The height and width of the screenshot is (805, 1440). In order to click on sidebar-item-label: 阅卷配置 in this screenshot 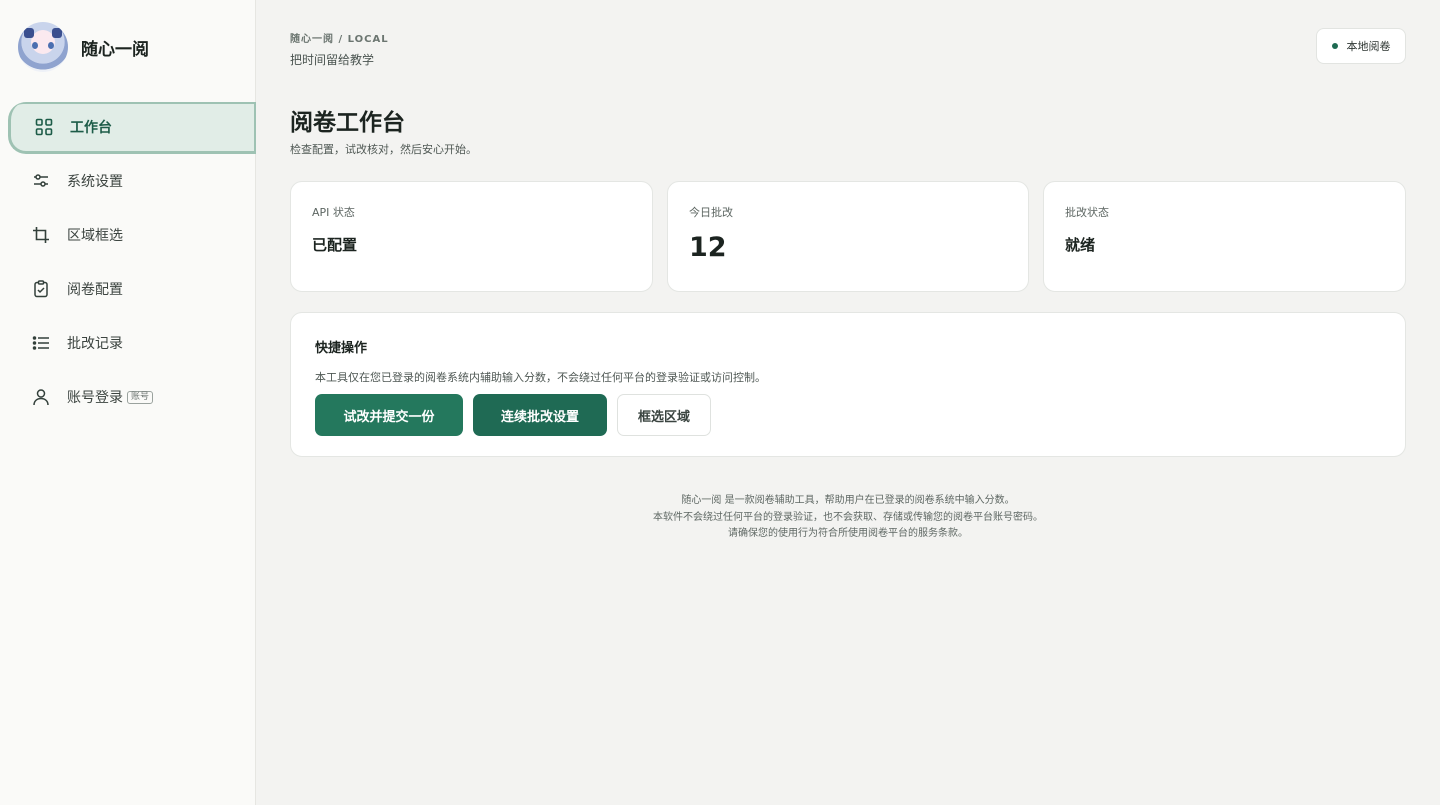, I will do `click(95, 290)`.